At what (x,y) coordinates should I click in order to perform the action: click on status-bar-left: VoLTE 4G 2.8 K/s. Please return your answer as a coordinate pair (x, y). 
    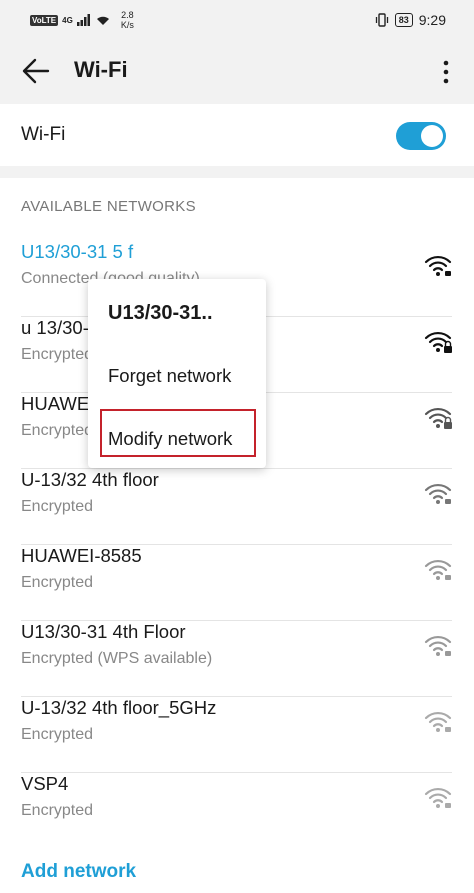
    Looking at the image, I should click on (82, 20).